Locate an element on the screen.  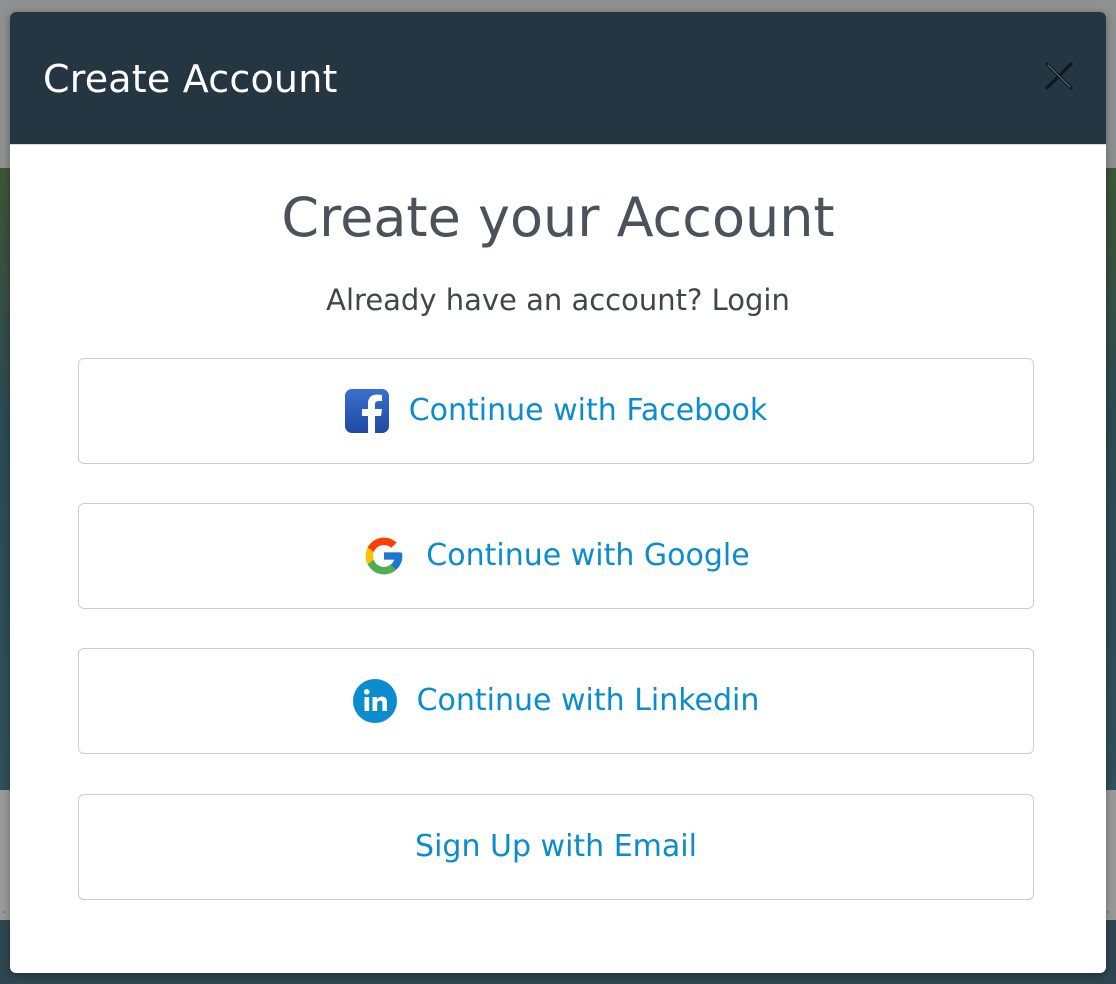
linkedin-icon is located at coordinates (374, 701).